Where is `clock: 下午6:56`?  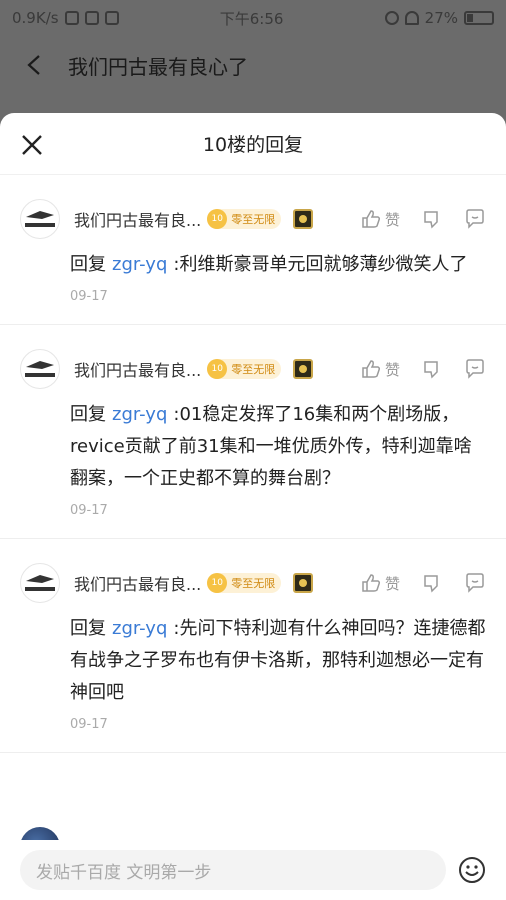
clock: 下午6:56 is located at coordinates (251, 18).